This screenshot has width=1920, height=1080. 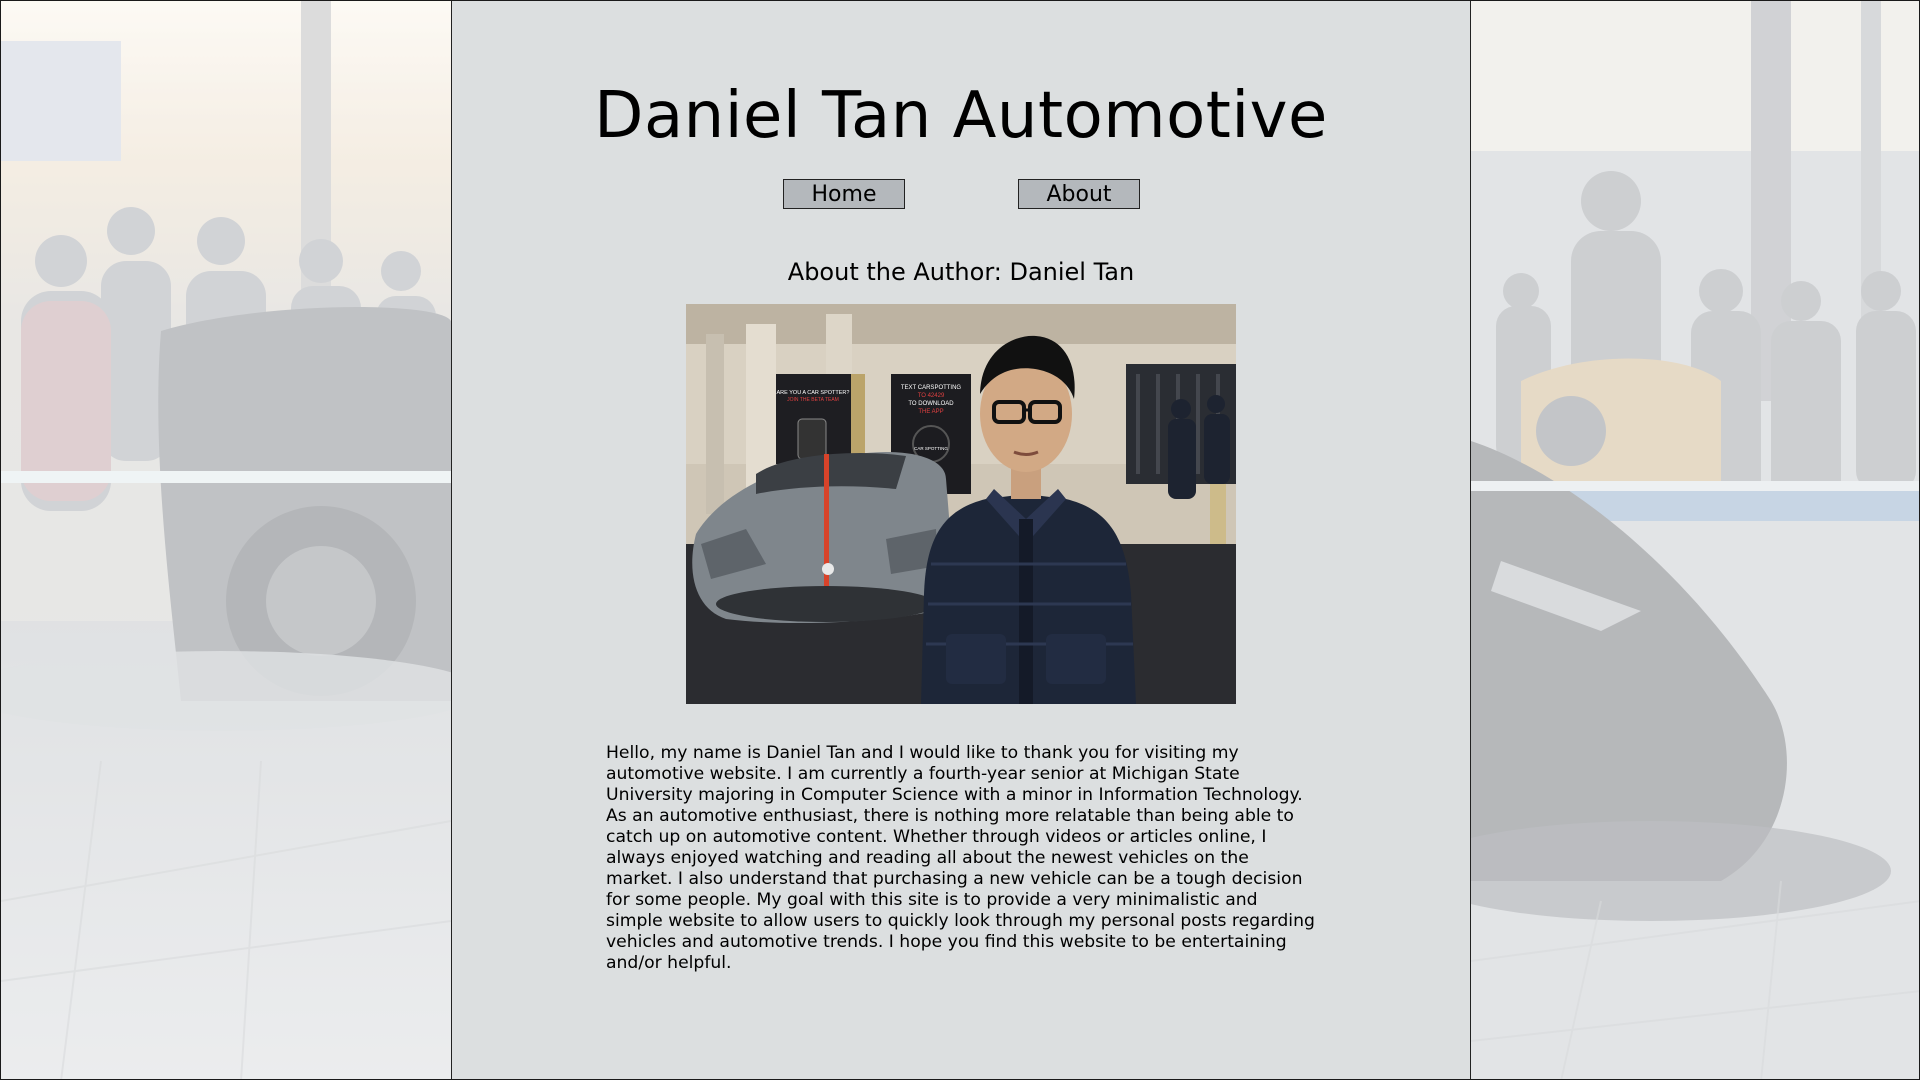 What do you see at coordinates (931, 396) in the screenshot?
I see `sign-text-2b: TO 42429` at bounding box center [931, 396].